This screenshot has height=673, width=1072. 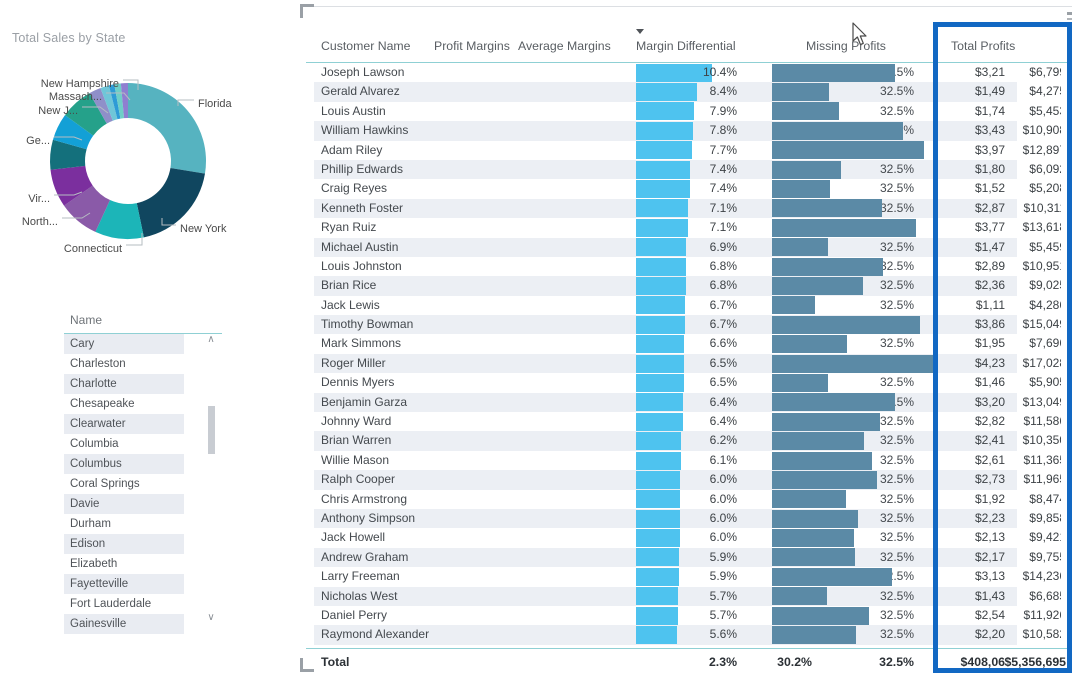 What do you see at coordinates (689, 576) in the screenshot?
I see `table-row: Larry Freeman26.7%32.5%5.9%$3,13$14,236` at bounding box center [689, 576].